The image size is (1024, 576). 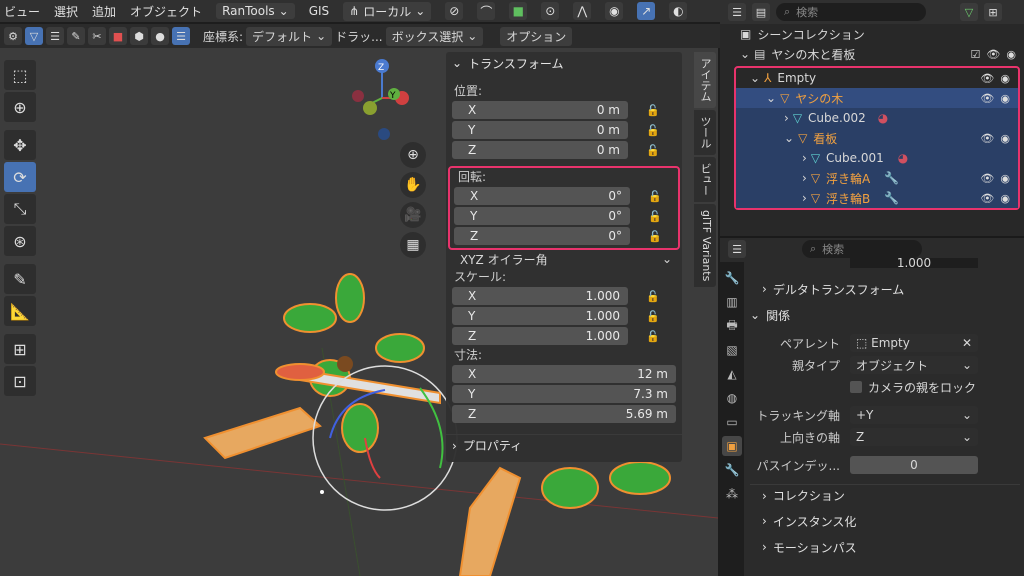 What do you see at coordinates (434, 36) in the screenshot?
I see `select-mode-dropdown: ボックス選択 ⌄` at bounding box center [434, 36].